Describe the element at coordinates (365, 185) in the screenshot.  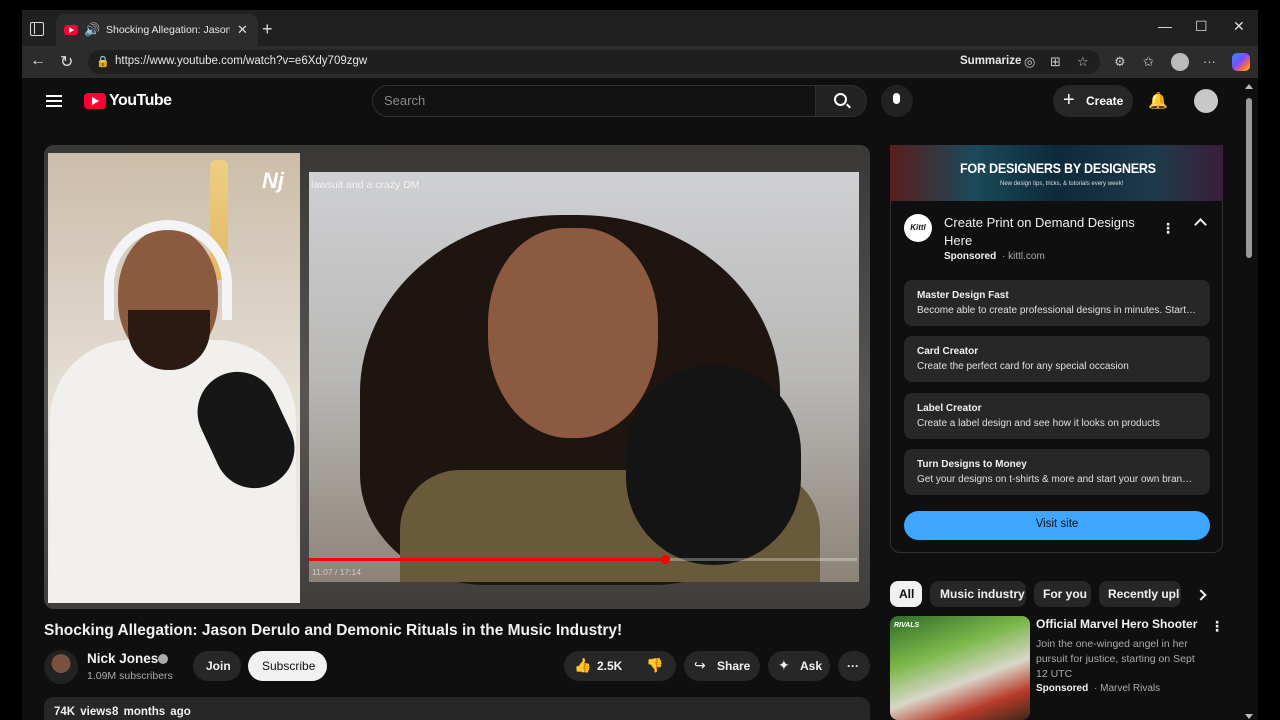
I see `video-caption: lawsuit and a crazy DM` at that location.